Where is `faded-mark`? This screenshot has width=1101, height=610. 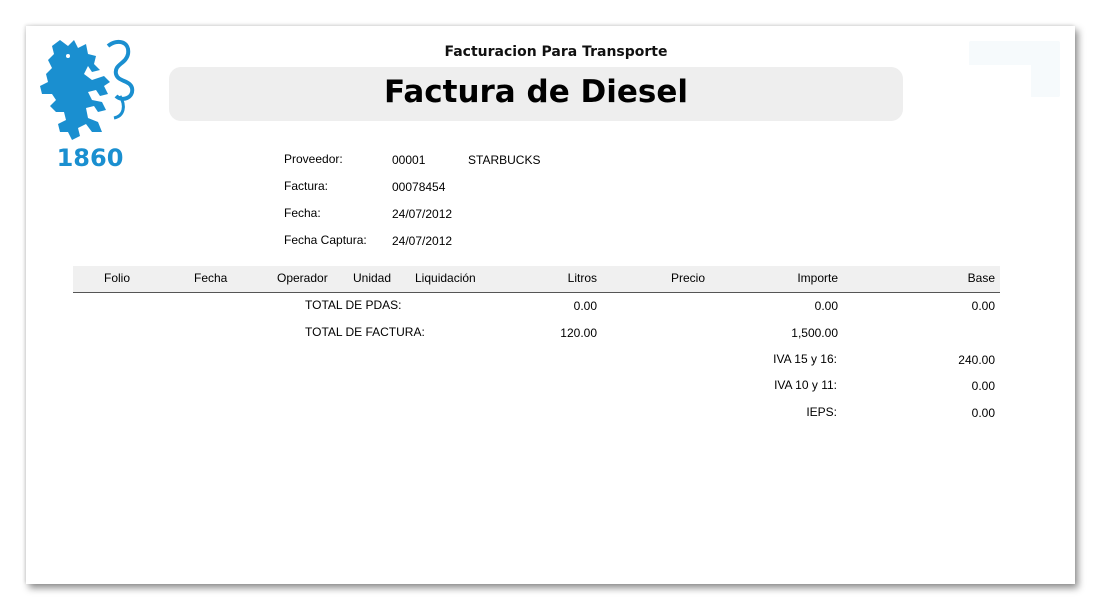 faded-mark is located at coordinates (1014, 69).